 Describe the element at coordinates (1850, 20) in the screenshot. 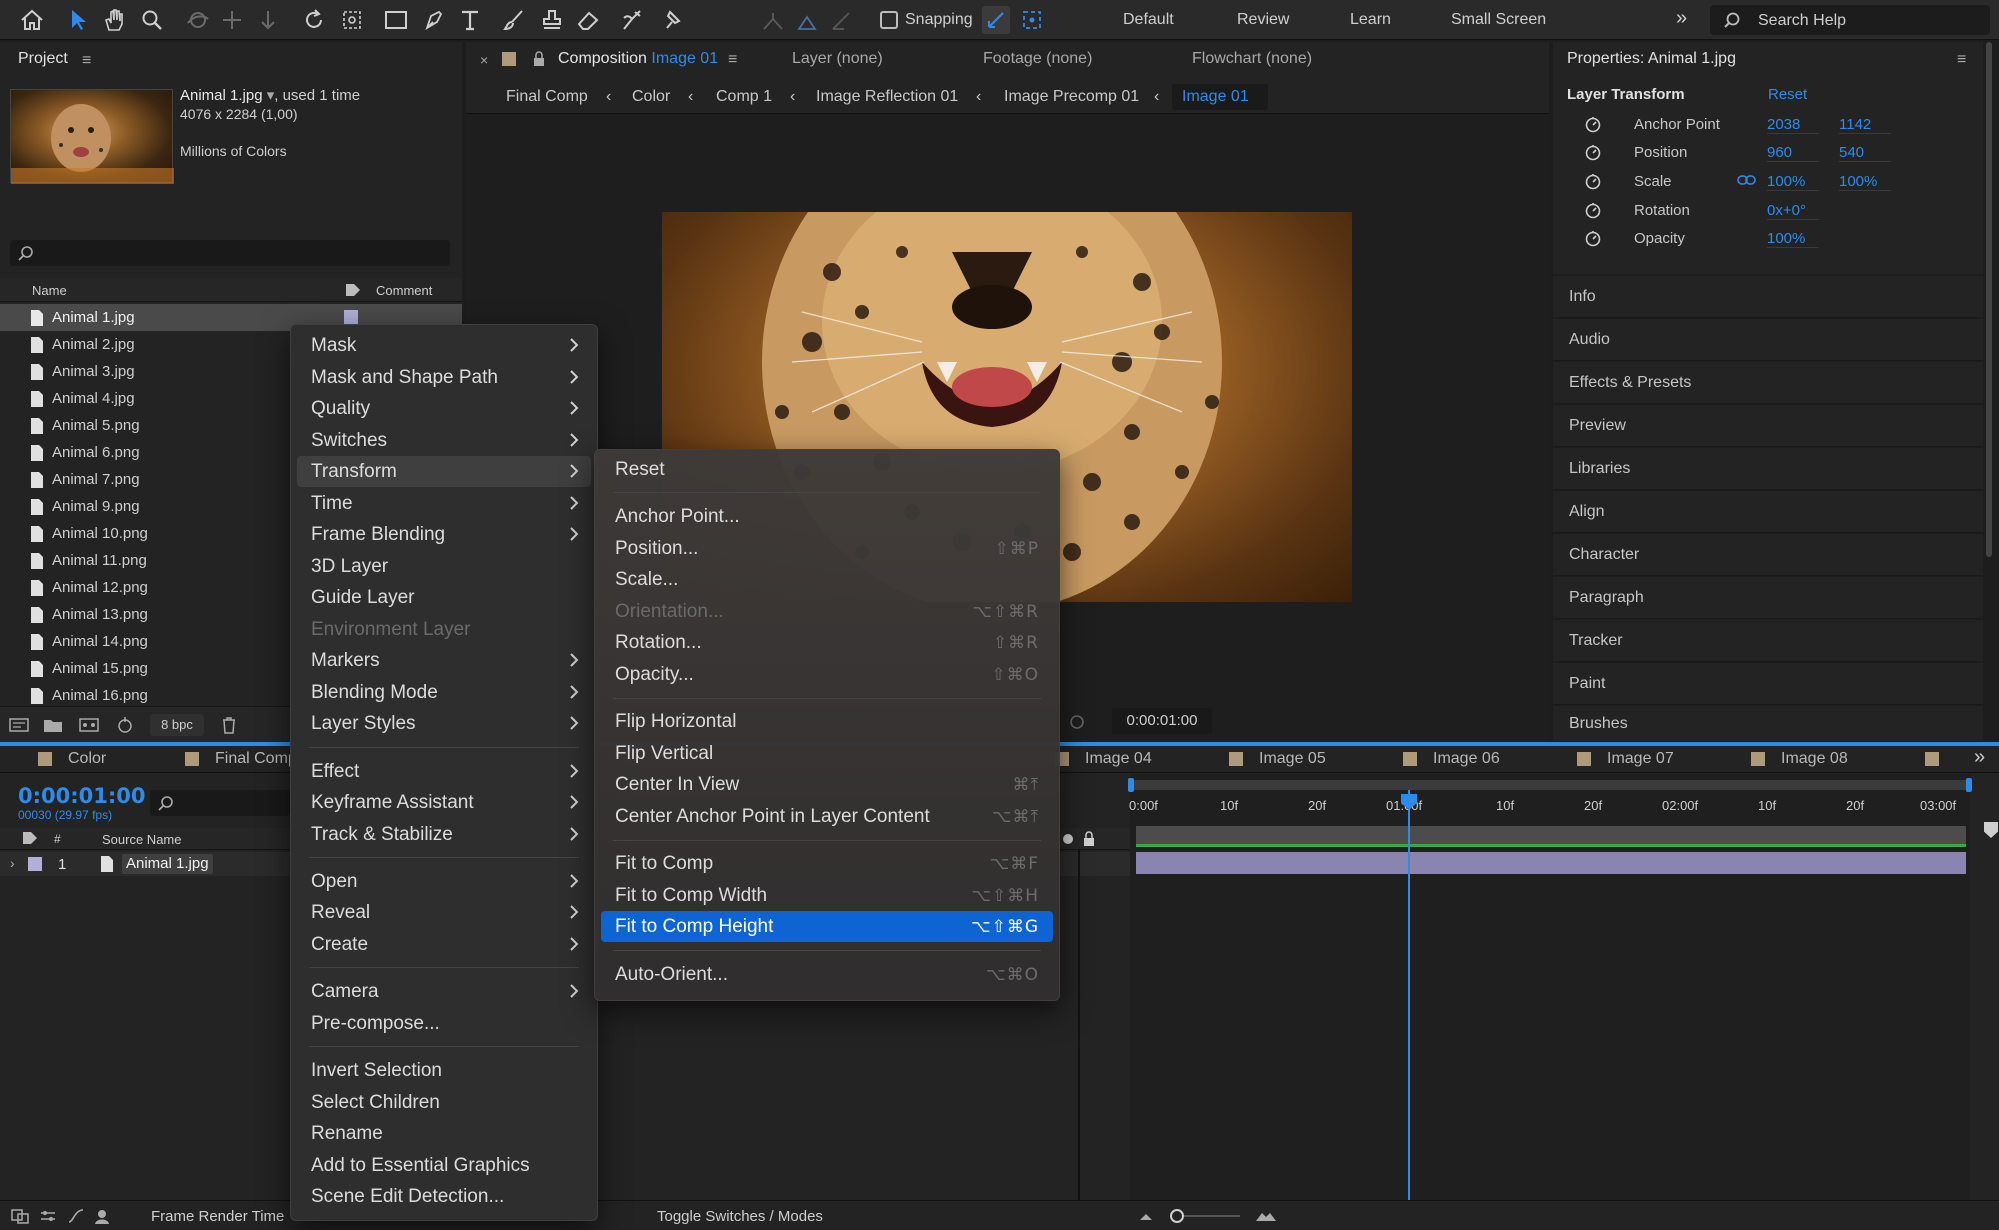

I see `search-help-box: Search Help` at that location.